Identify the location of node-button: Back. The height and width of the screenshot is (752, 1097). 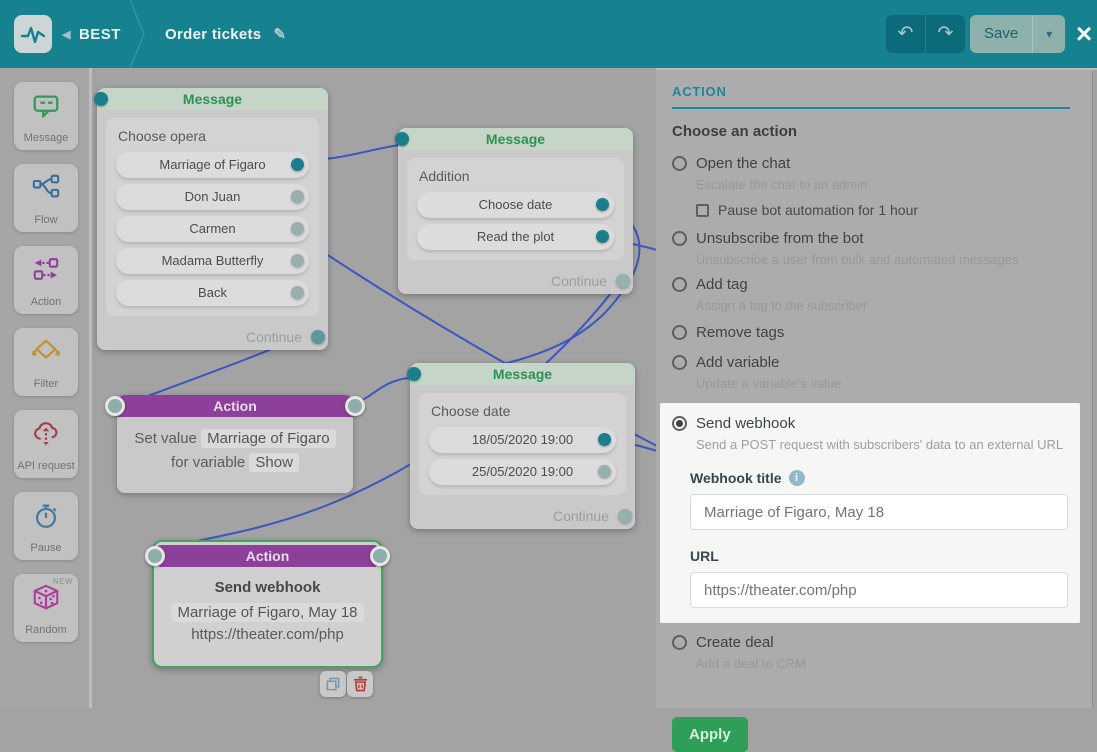
(212, 293).